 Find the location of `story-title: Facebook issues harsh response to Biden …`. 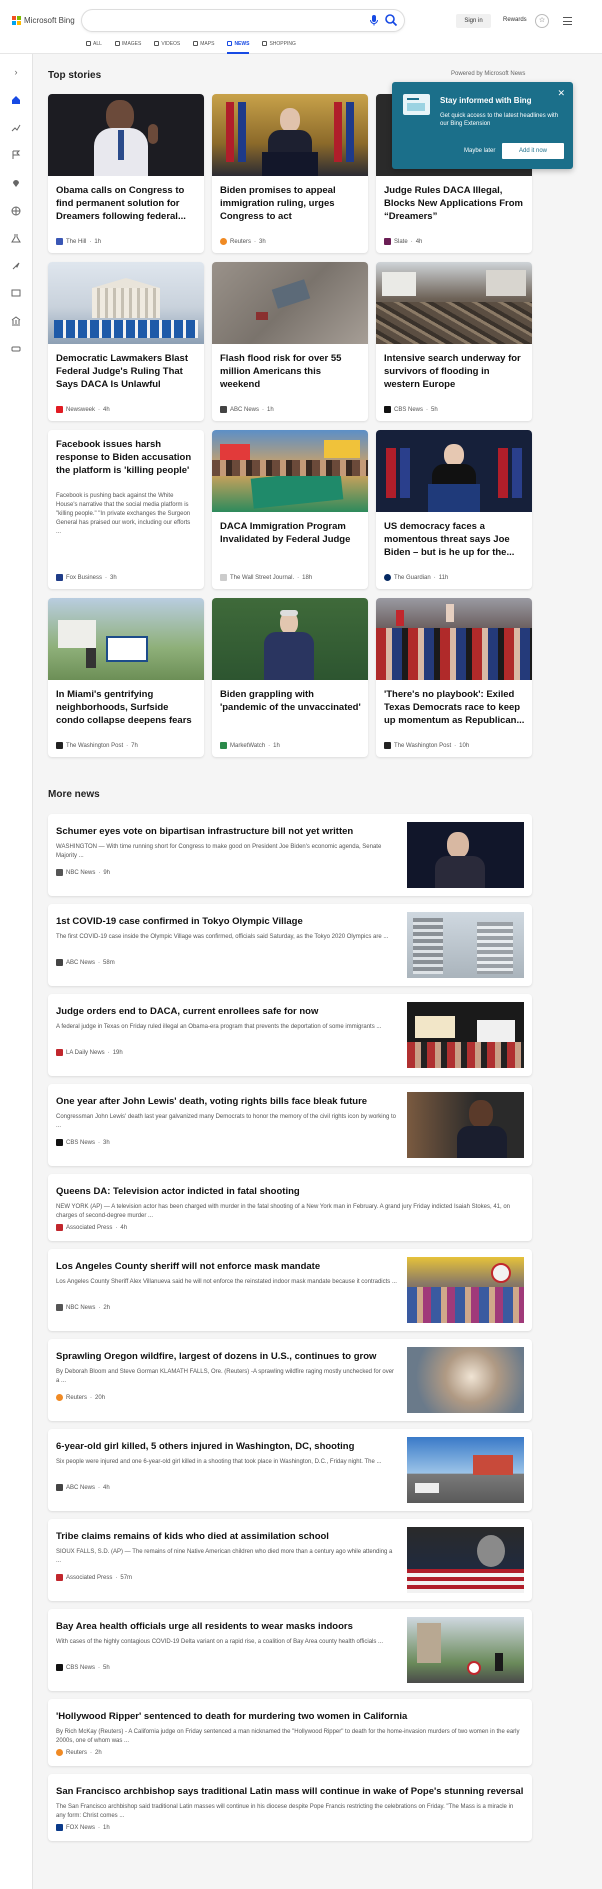

story-title: Facebook issues harsh response to Biden … is located at coordinates (127, 457).